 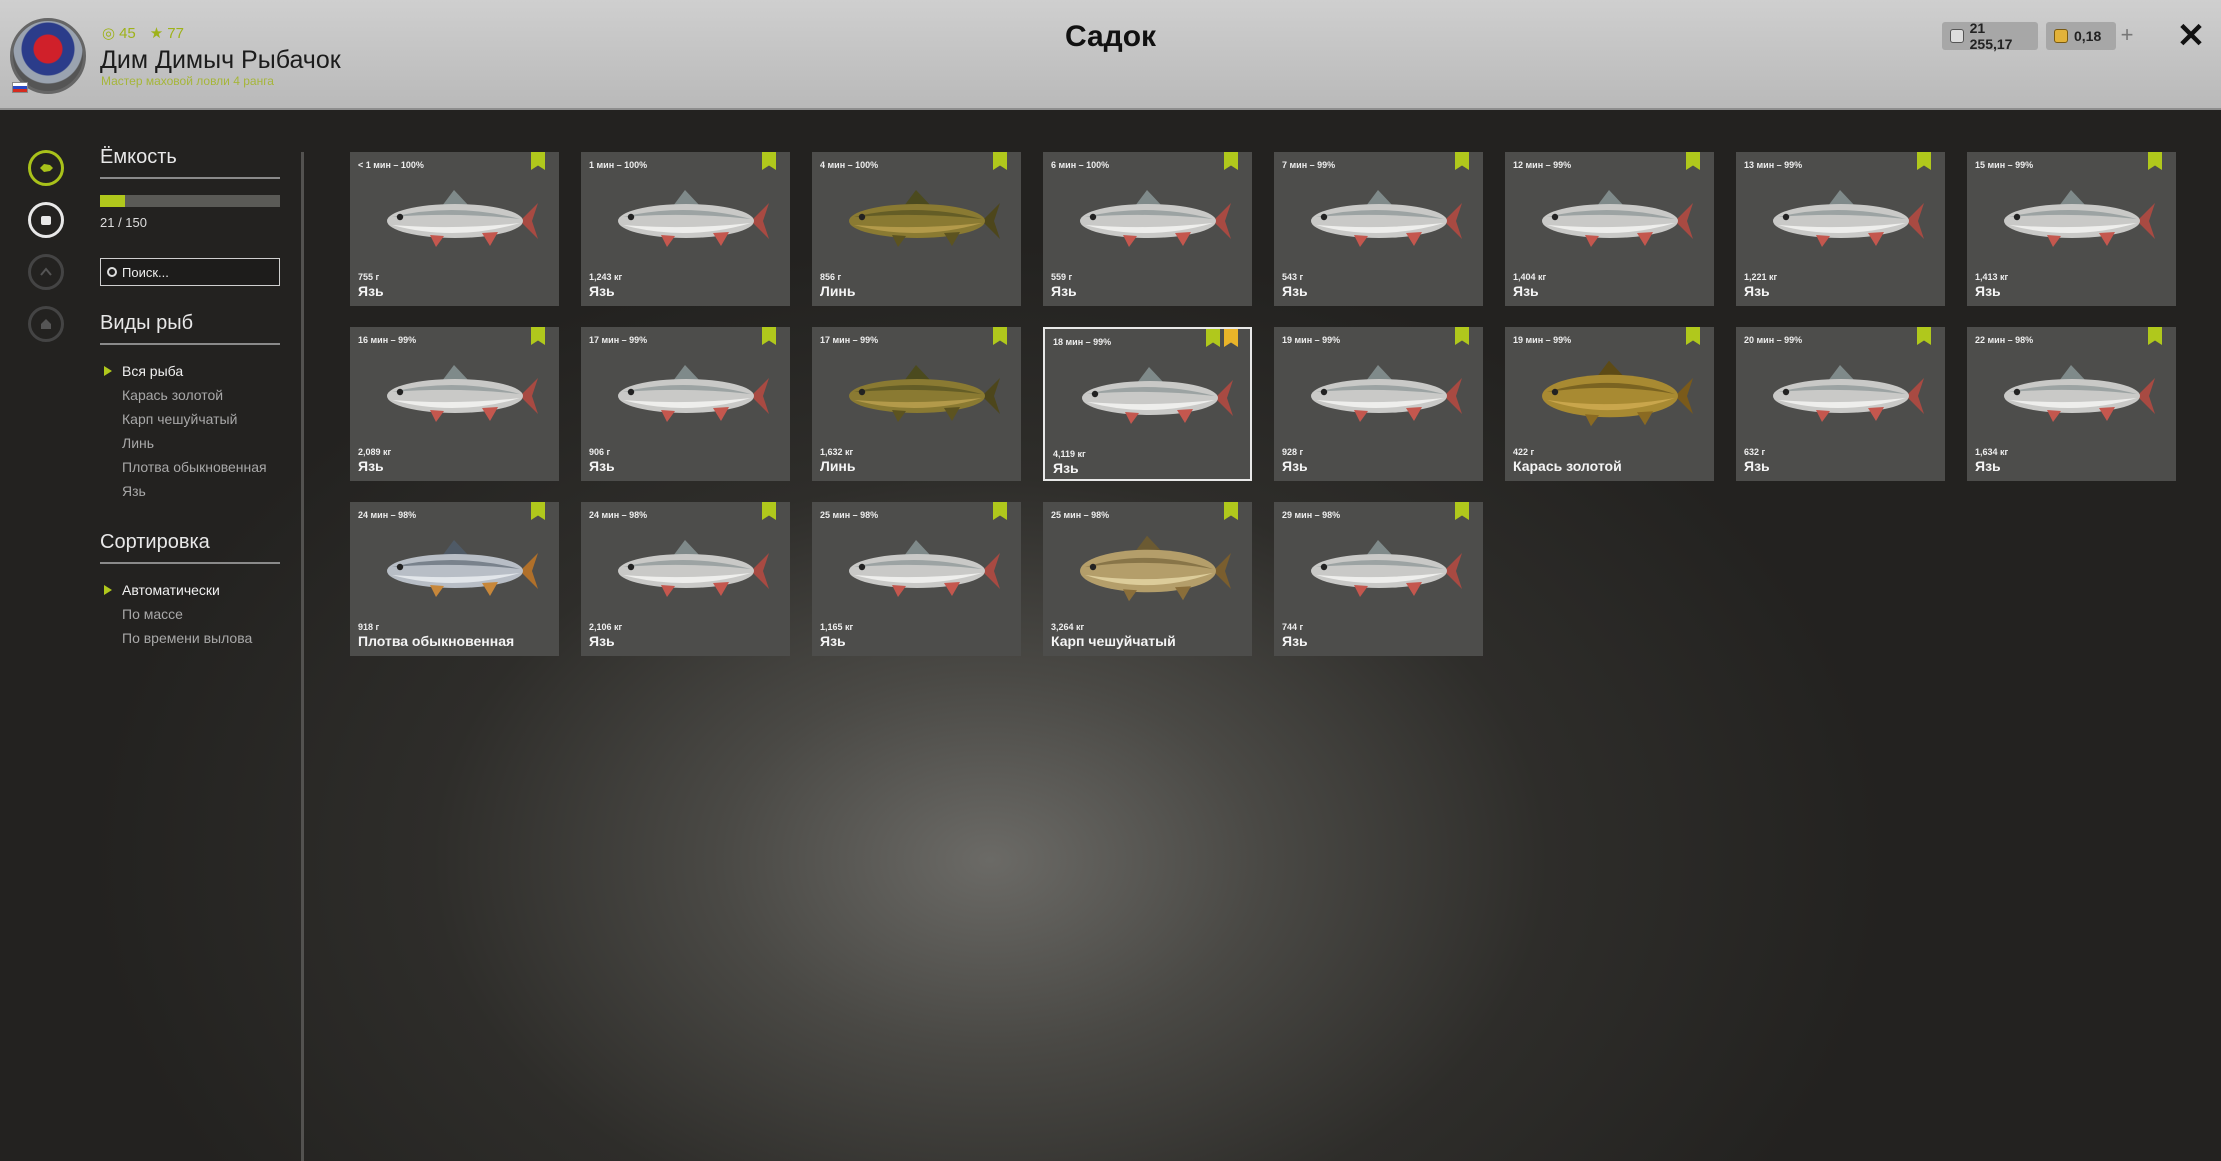 I want to click on fish-card: 17 мин – 99% 1,632 кг Линь, so click(x=916, y=404).